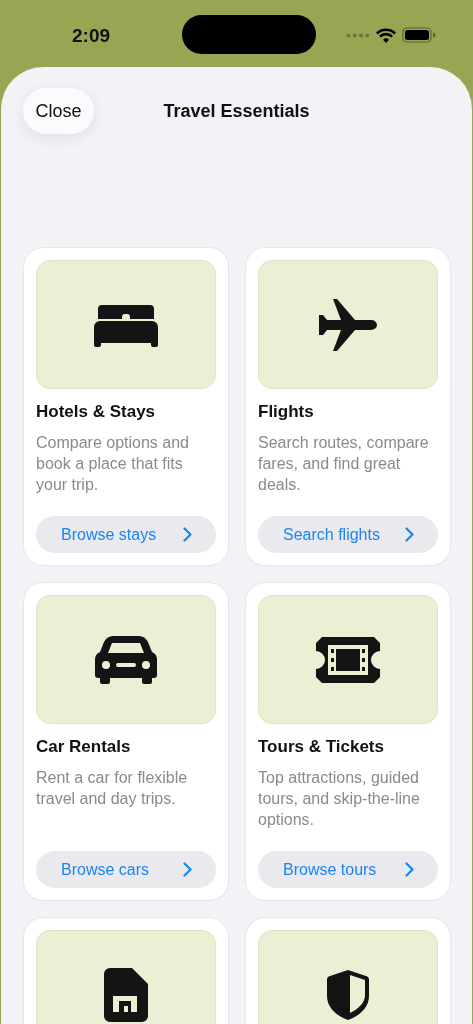 Image resolution: width=473 pixels, height=1024 pixels. Describe the element at coordinates (348, 659) in the screenshot. I see `ticket-icon` at that location.